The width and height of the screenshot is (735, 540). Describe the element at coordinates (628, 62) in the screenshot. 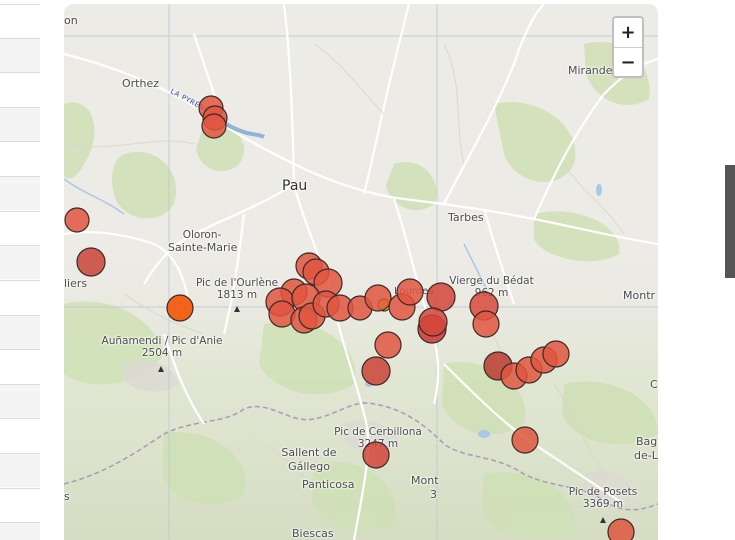

I see `zoom-out-button: −` at that location.